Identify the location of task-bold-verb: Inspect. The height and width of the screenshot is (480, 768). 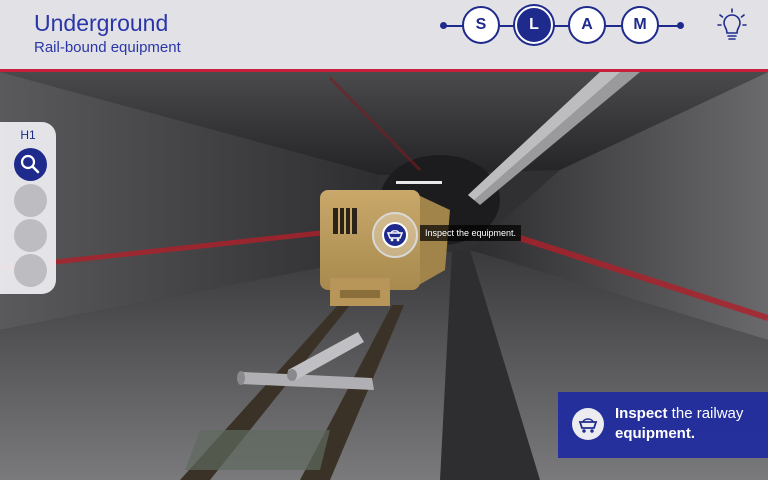
(641, 413).